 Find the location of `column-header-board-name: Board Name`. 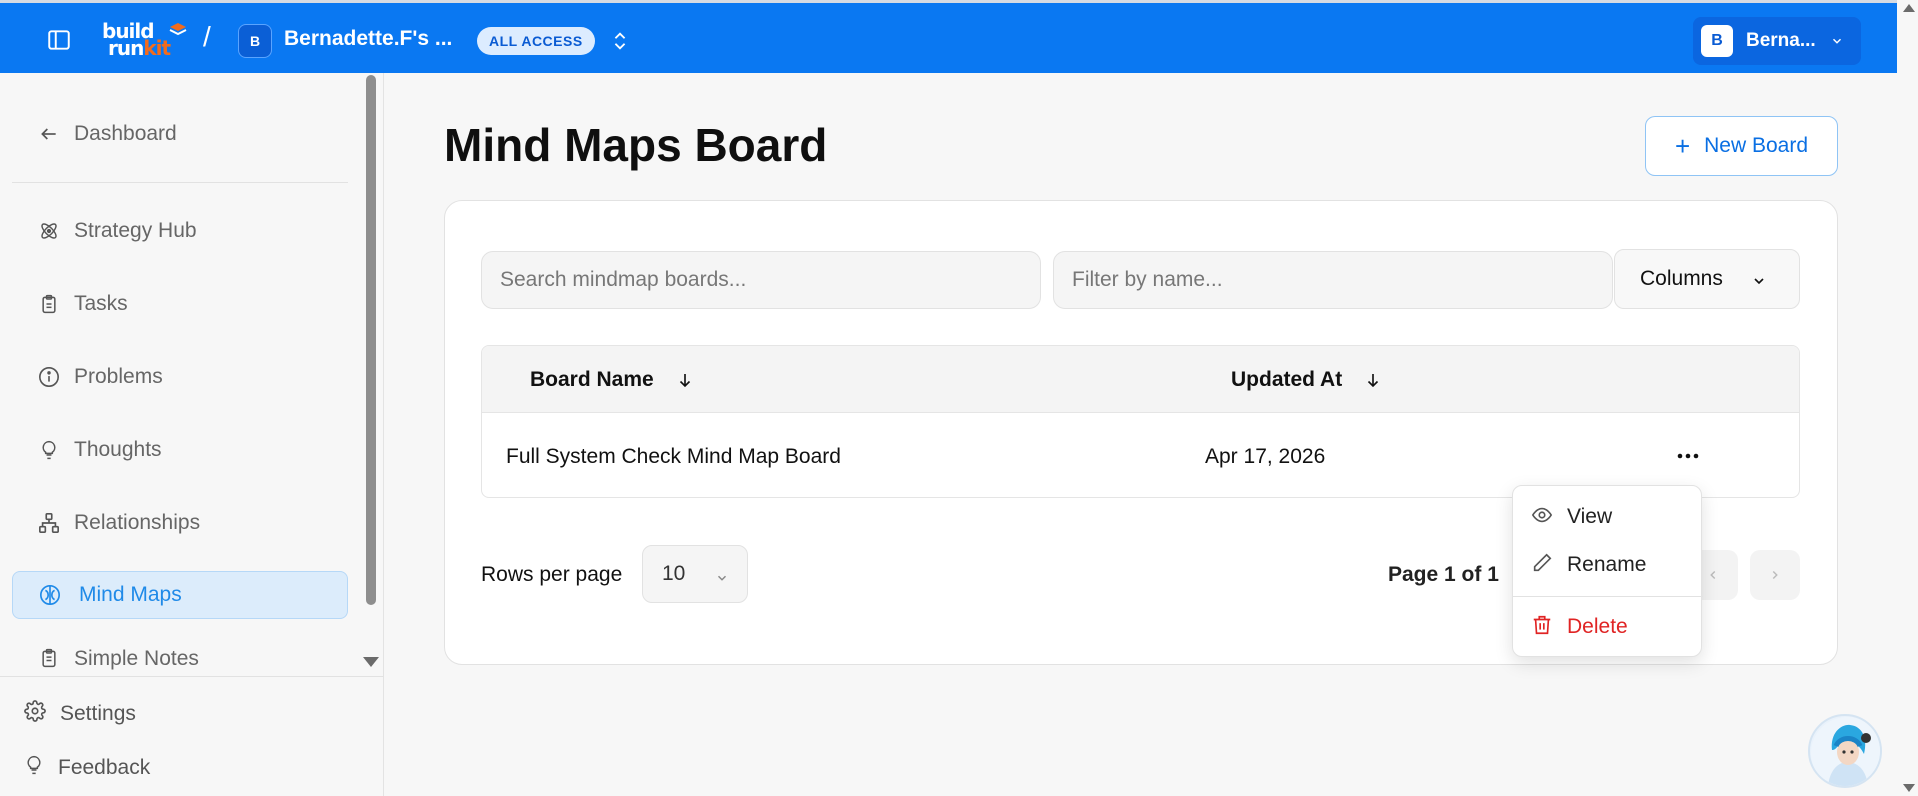

column-header-board-name: Board Name is located at coordinates (612, 380).